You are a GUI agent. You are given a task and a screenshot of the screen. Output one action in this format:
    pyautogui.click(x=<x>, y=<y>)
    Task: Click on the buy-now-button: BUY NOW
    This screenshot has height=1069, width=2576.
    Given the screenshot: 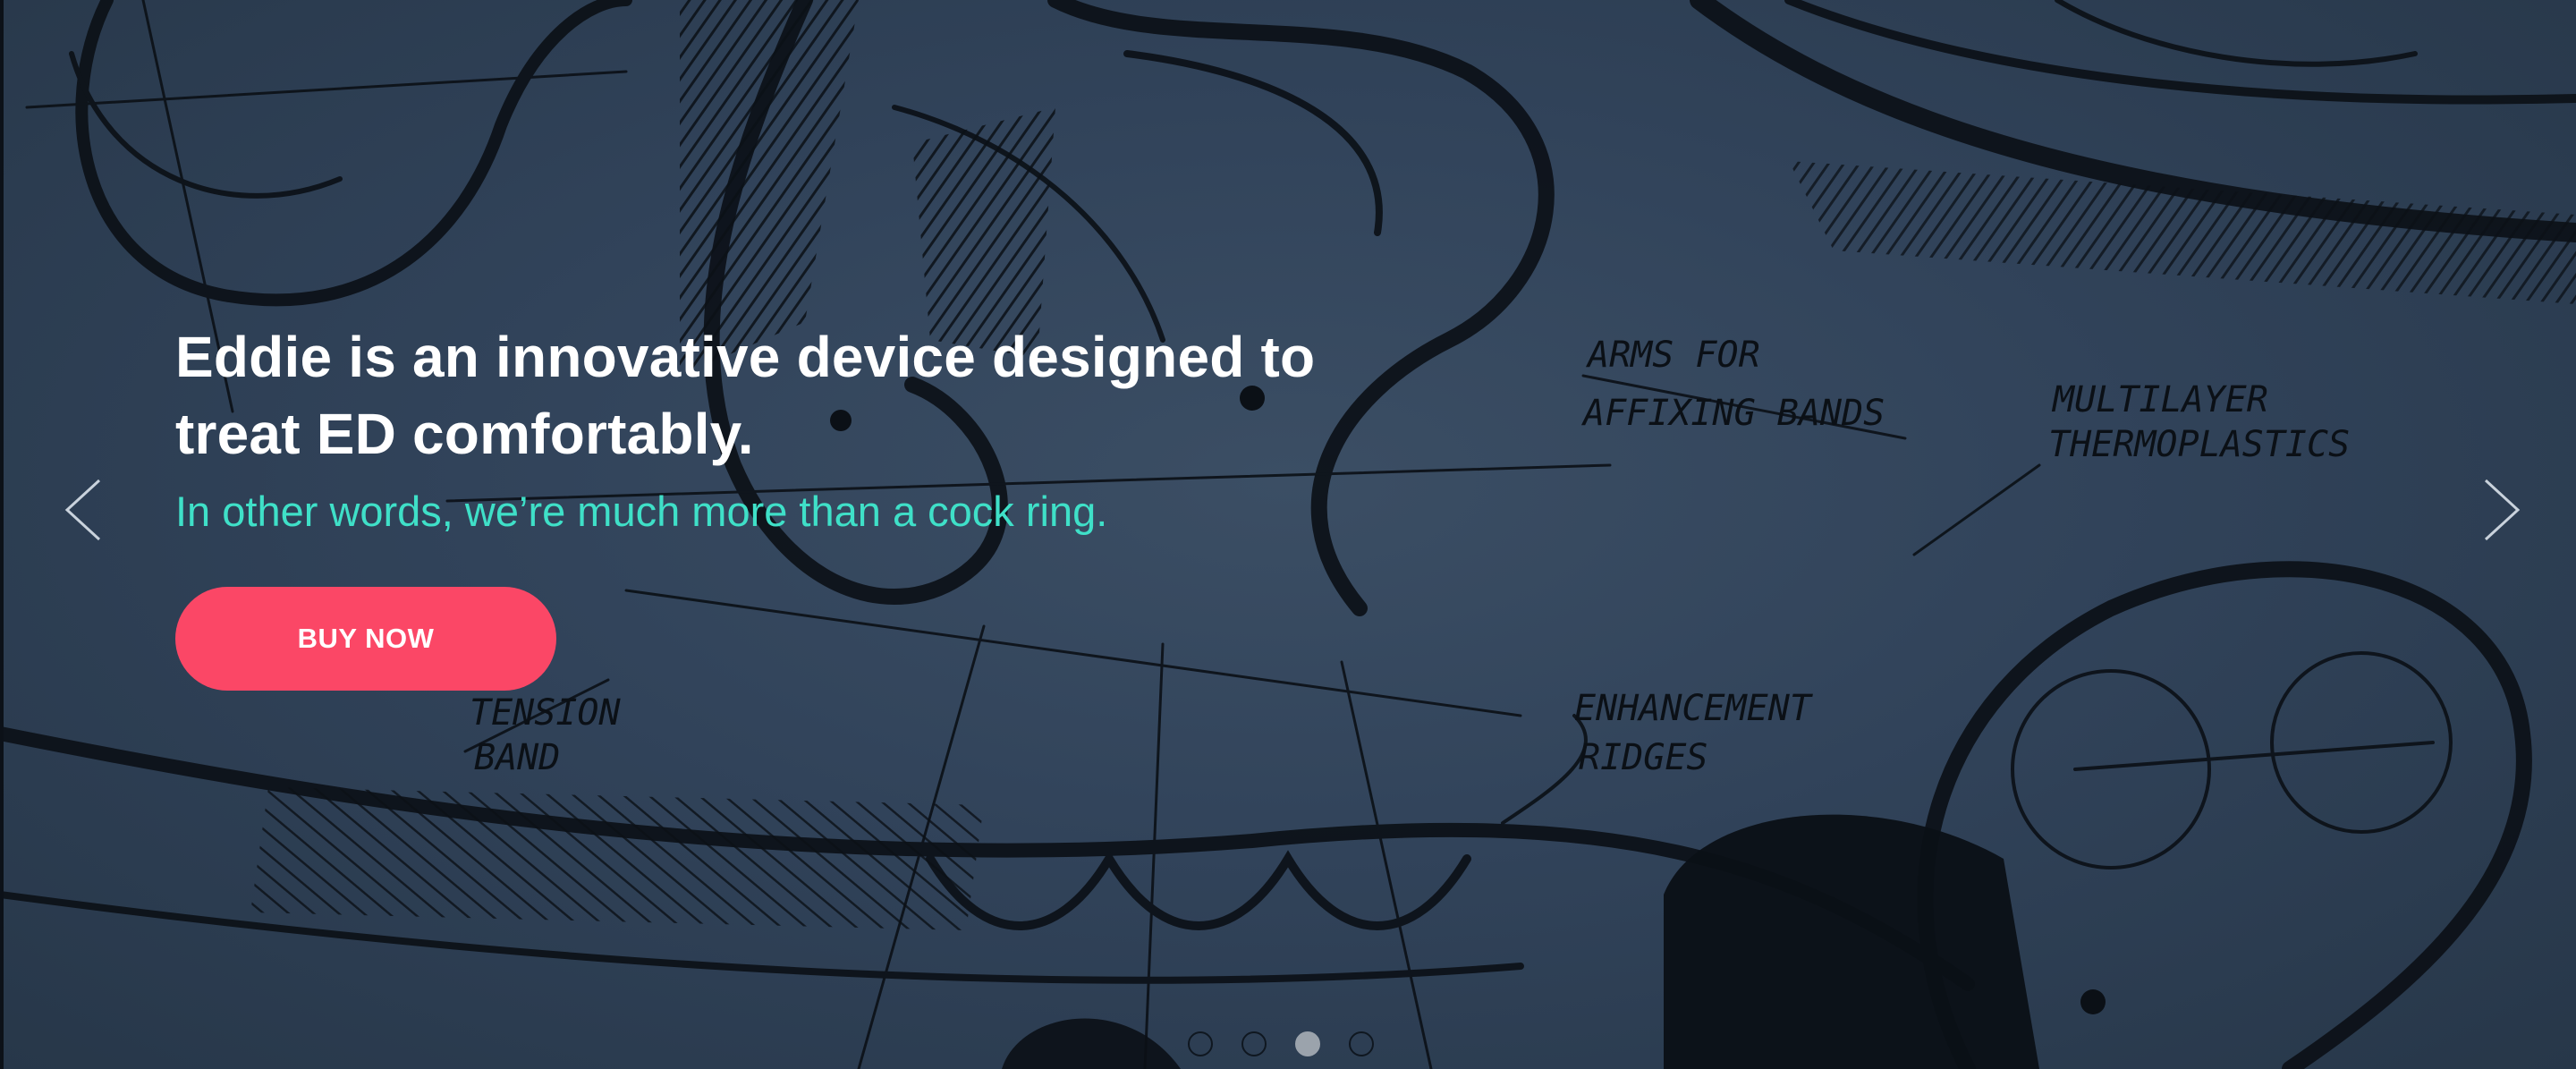 What is the action you would take?
    pyautogui.click(x=365, y=639)
    